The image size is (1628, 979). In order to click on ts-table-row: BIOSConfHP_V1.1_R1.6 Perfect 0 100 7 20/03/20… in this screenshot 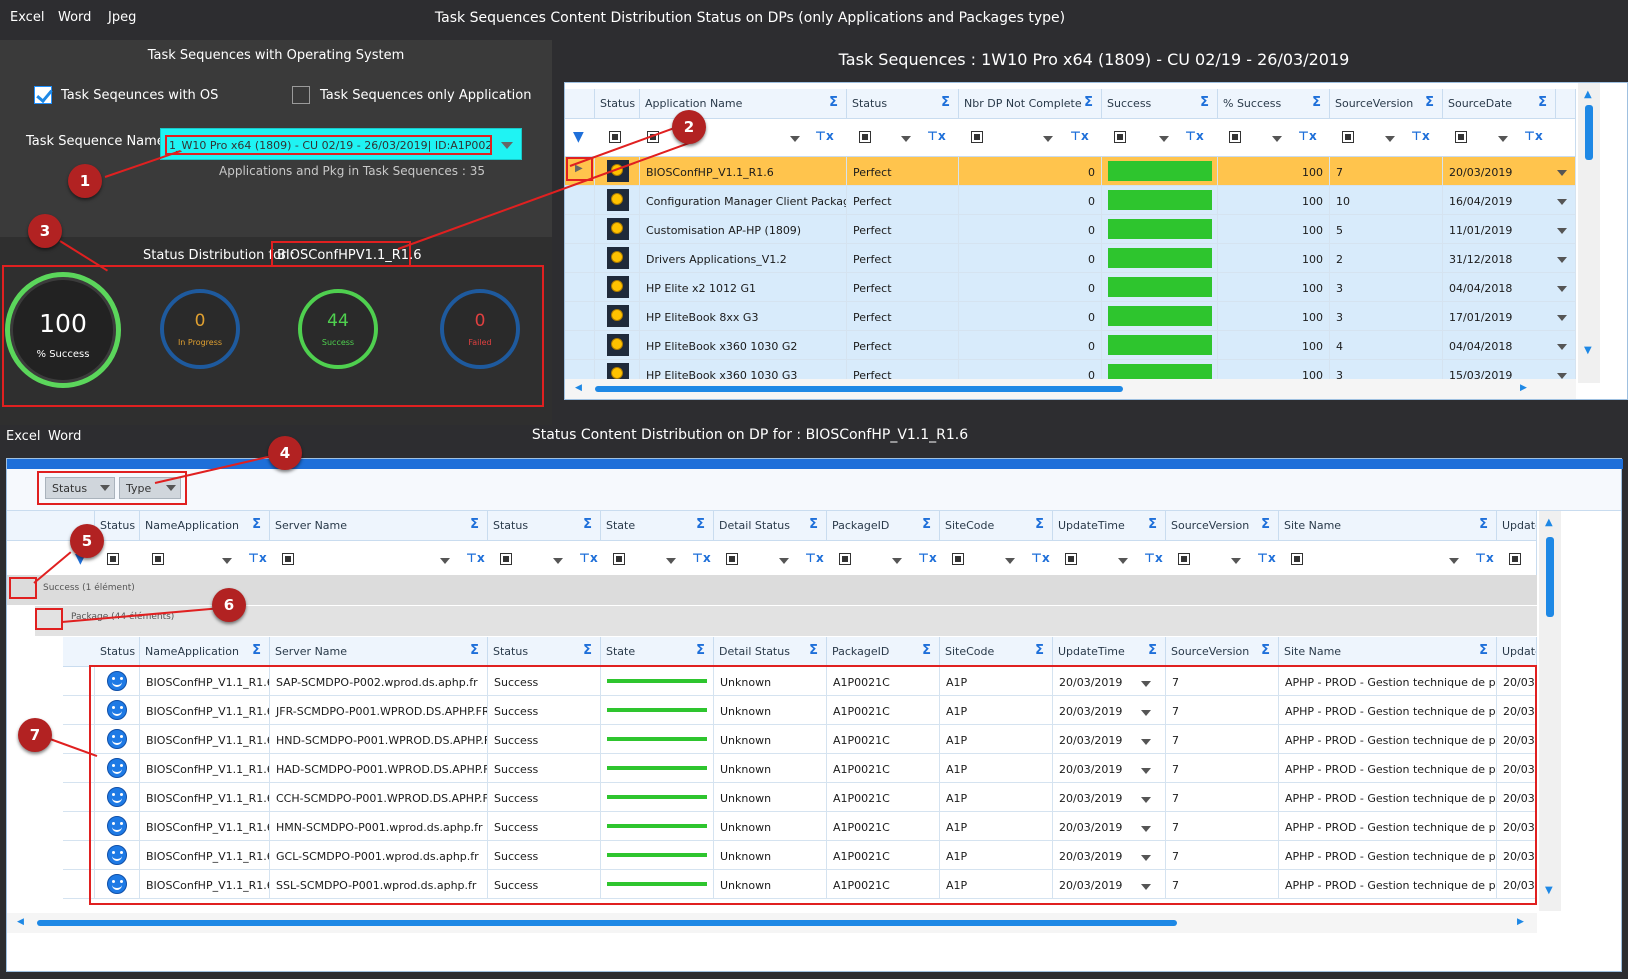, I will do `click(1070, 171)`.